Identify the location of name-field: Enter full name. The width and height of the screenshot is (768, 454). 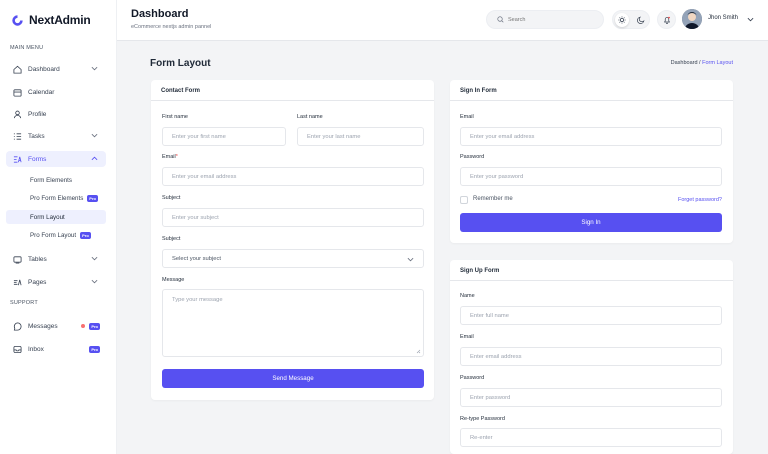
(591, 315).